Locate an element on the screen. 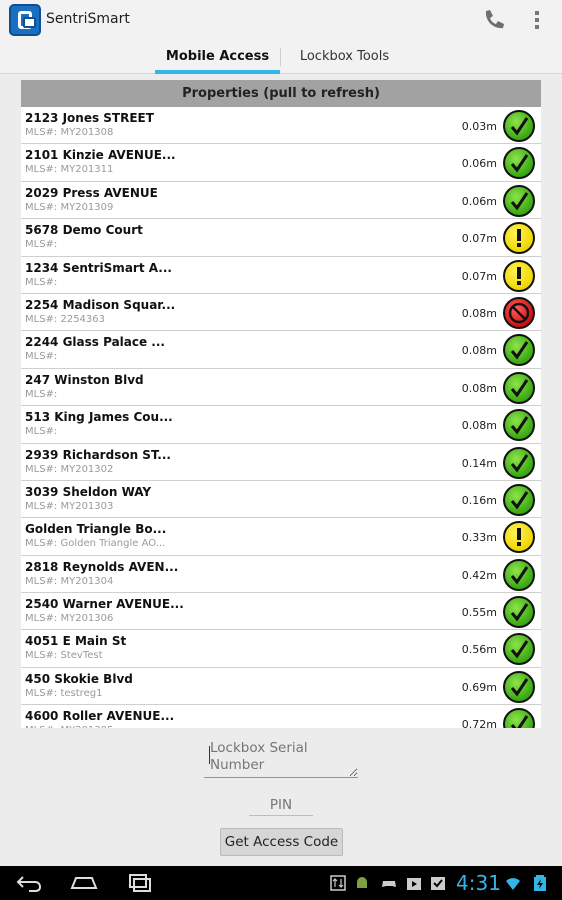 This screenshot has width=562, height=900. property-address: 2123 Jones STREET is located at coordinates (89, 118).